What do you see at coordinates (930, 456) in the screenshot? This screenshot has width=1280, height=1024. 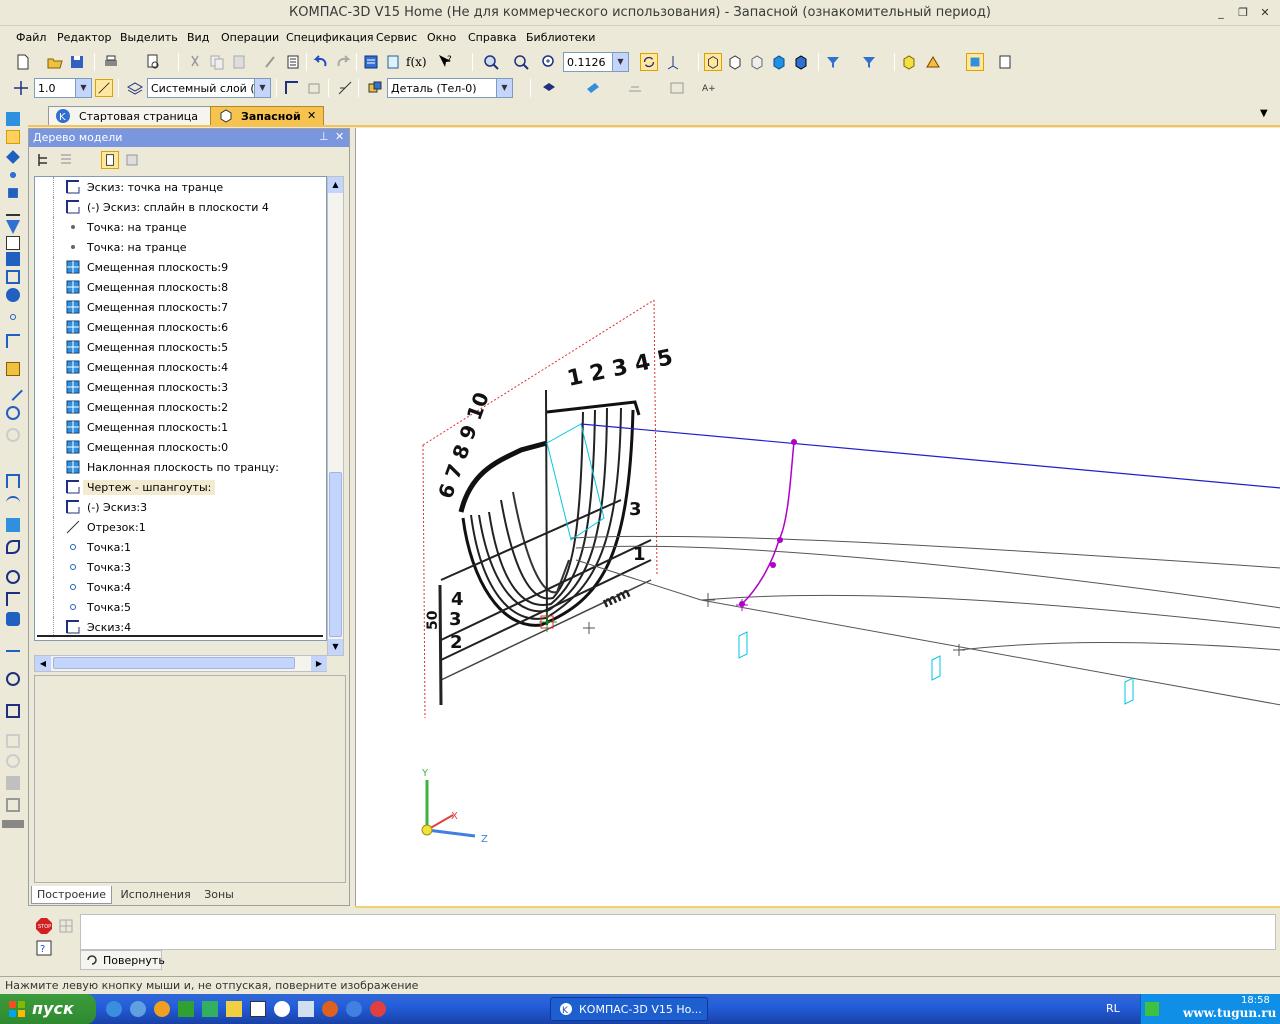 I see `blue-guide-line` at bounding box center [930, 456].